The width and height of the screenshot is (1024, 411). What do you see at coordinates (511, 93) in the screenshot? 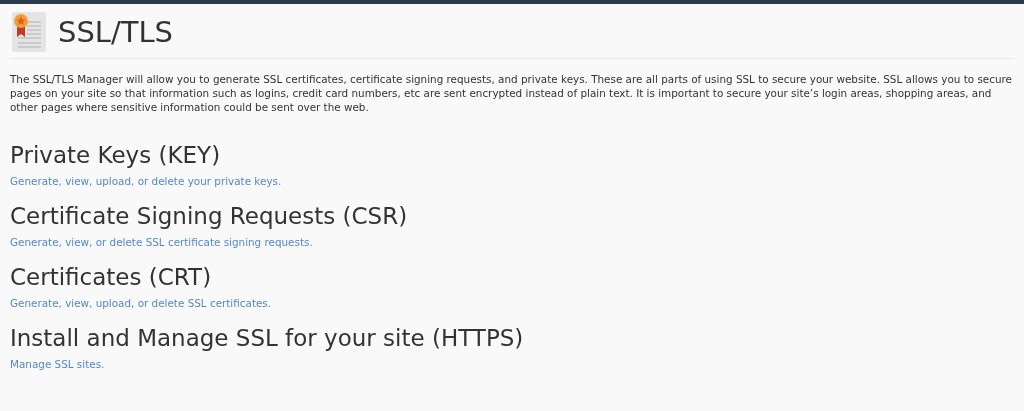
I see `description-text: The SSL/TLS Manager will allow you to generate SSL certificates, certificate signing requests, and private keys. These are all parts of using SSL to secure your website. SSL allows you to secure pages on your site so that information such as logins, credit card numbers, etc are sent encrypted instead of plain text. It is important to secure your site’s login areas, shopping areas, and other pages where sensitive information could be sent over the web.` at bounding box center [511, 93].